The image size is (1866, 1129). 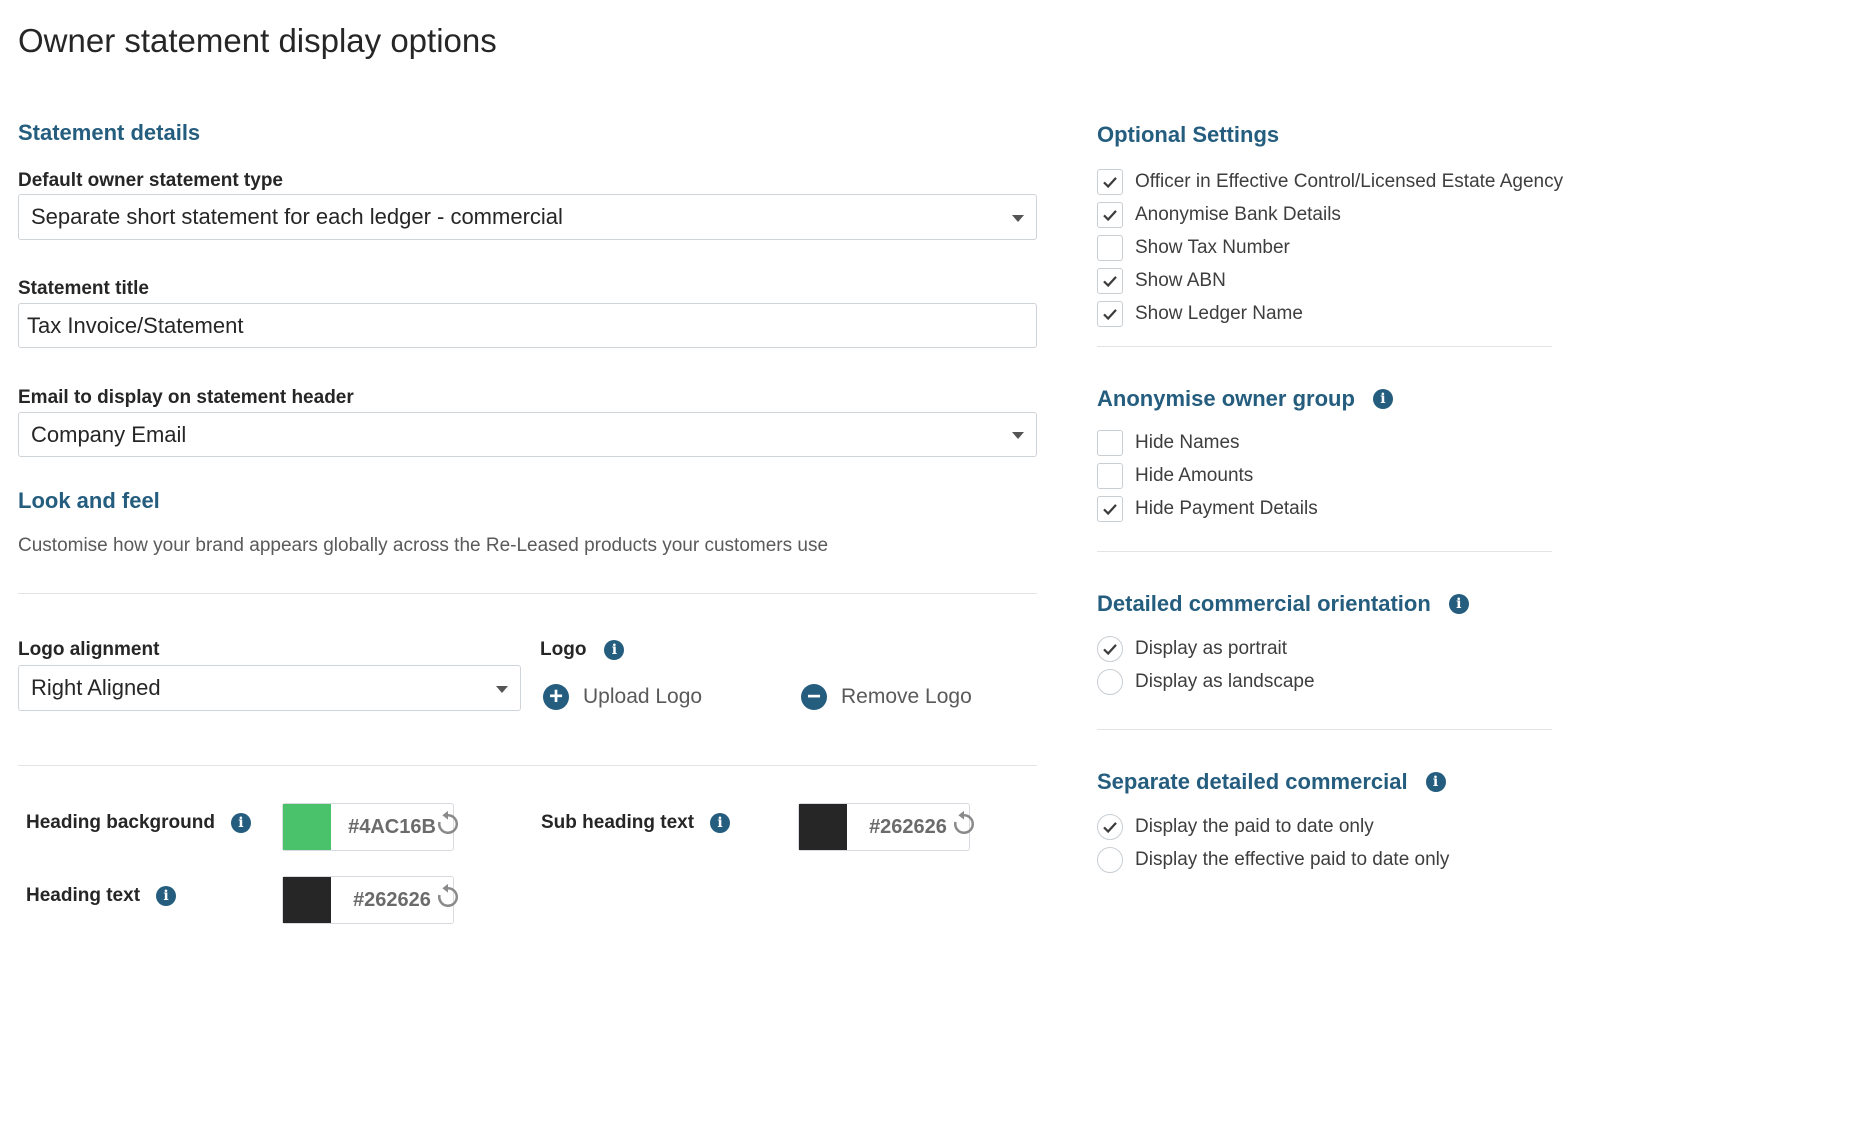 What do you see at coordinates (1180, 280) in the screenshot?
I see `checkbox-label: Show ABN` at bounding box center [1180, 280].